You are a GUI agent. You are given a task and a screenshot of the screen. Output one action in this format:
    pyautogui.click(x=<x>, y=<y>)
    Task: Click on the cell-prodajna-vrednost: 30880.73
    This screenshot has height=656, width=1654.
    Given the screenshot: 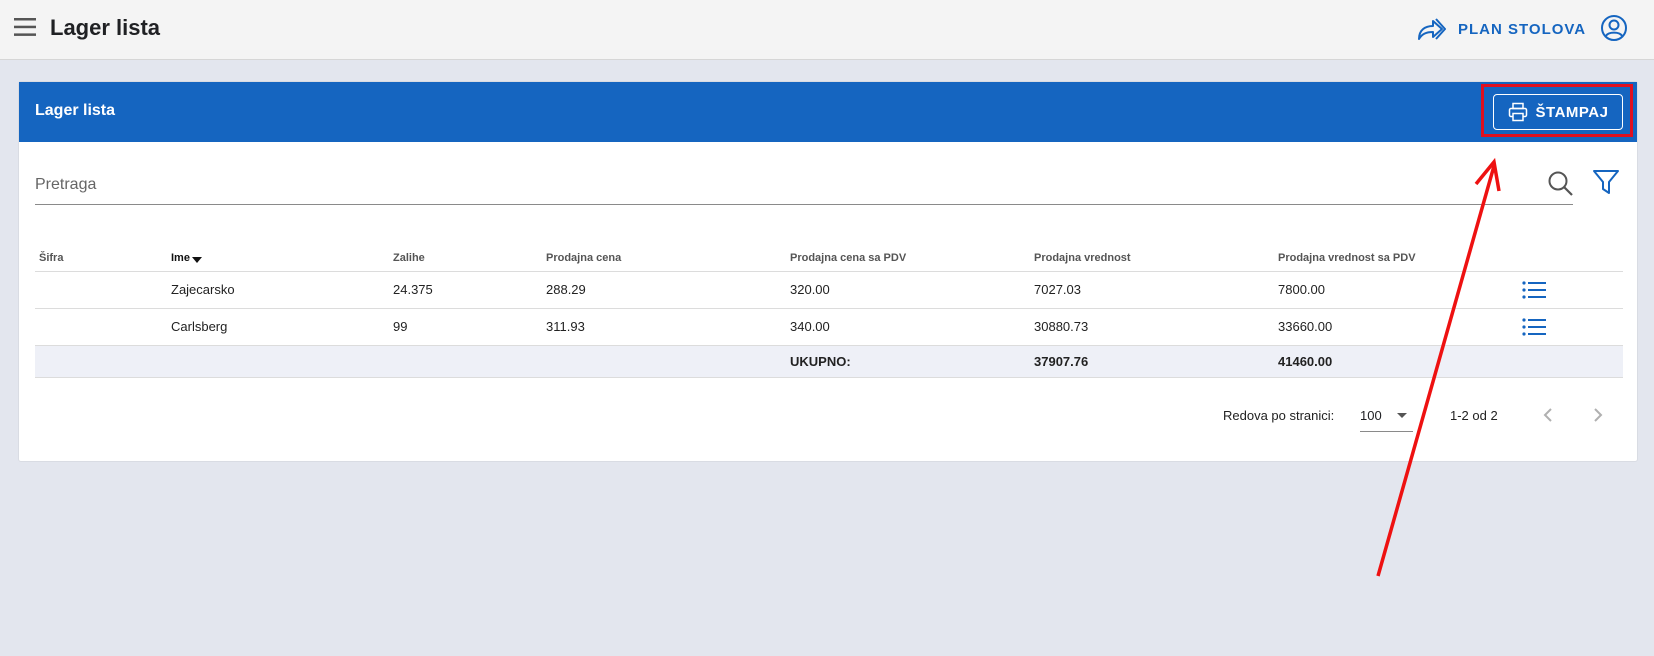 What is the action you would take?
    pyautogui.click(x=1152, y=327)
    